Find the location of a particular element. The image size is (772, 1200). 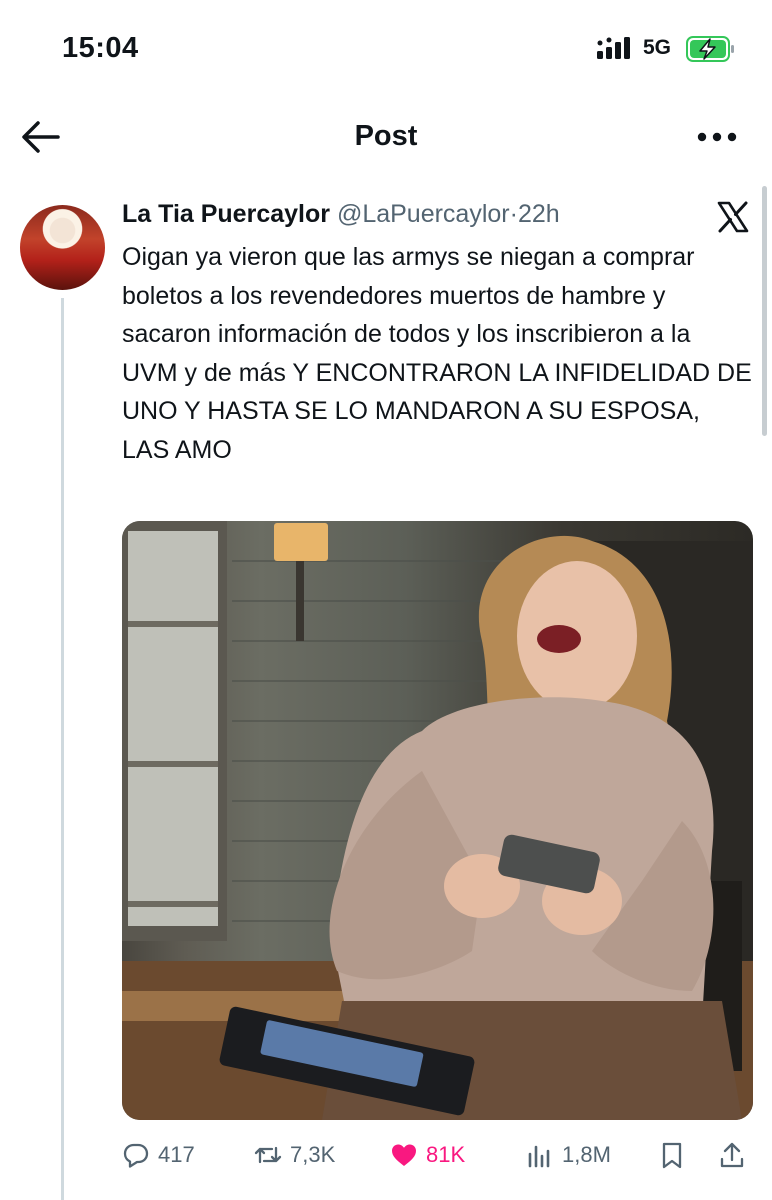

repost-count: 7,3K is located at coordinates (313, 1154).